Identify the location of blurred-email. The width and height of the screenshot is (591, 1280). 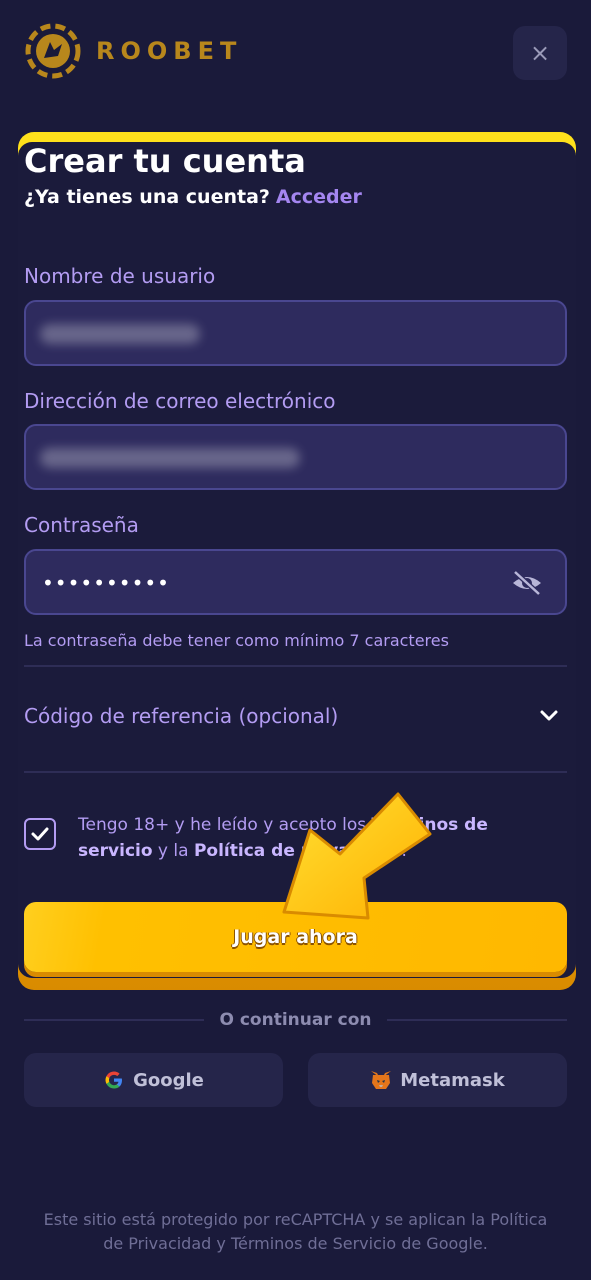
(170, 458).